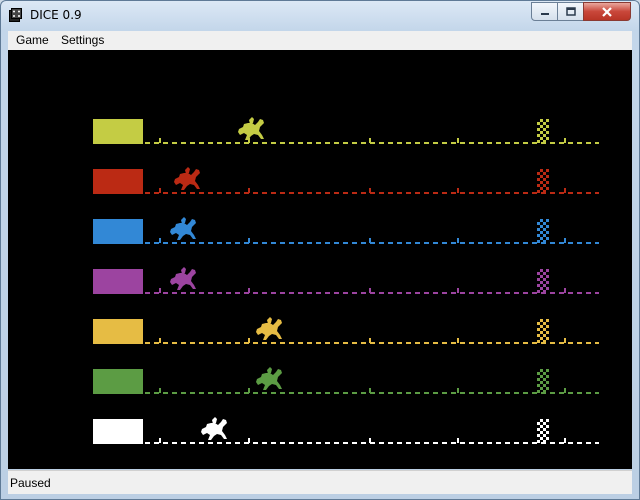 This screenshot has height=500, width=640. I want to click on close-icon, so click(607, 11).